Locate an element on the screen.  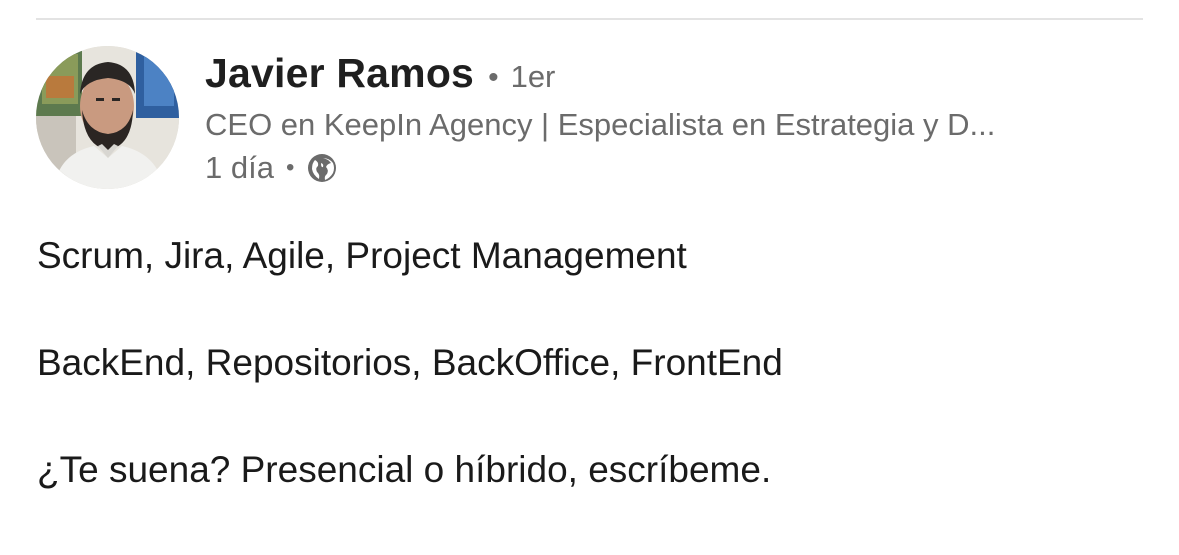
connection-degree: 1er is located at coordinates (533, 76).